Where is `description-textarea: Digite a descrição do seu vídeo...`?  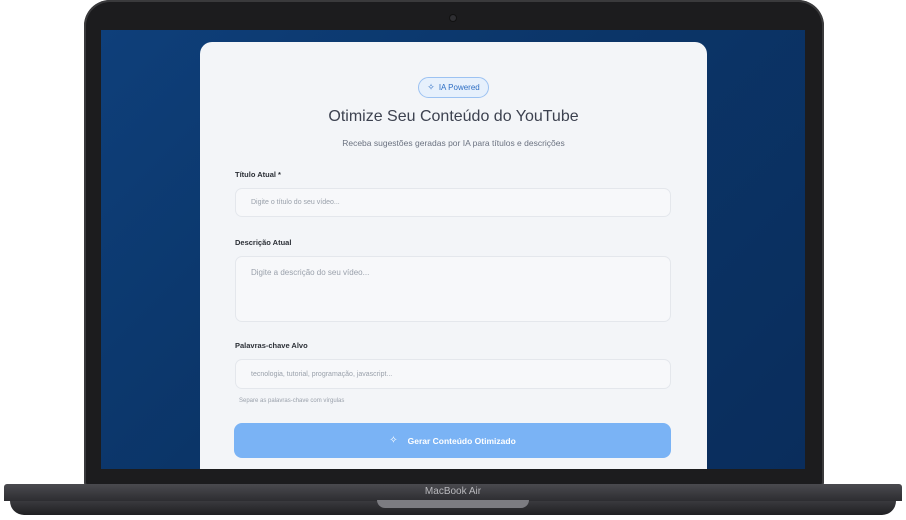 description-textarea: Digite a descrição do seu vídeo... is located at coordinates (453, 289).